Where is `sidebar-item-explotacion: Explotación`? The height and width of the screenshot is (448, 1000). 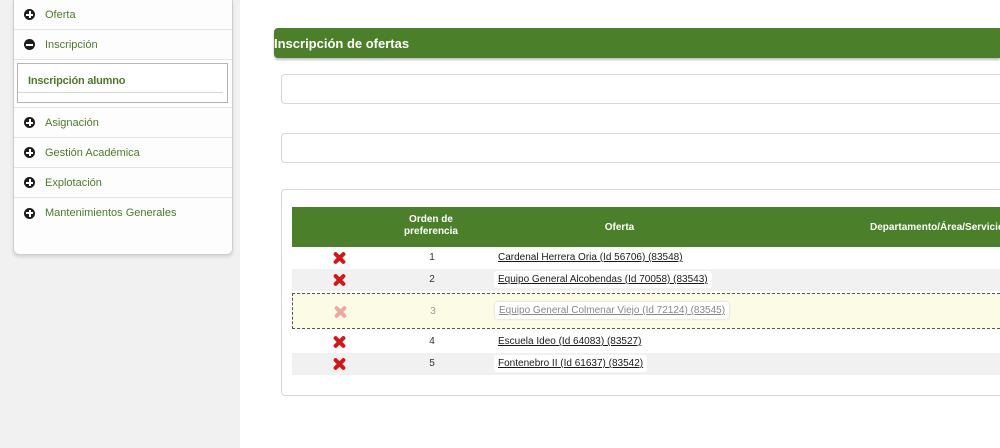
sidebar-item-explotacion: Explotación is located at coordinates (123, 183).